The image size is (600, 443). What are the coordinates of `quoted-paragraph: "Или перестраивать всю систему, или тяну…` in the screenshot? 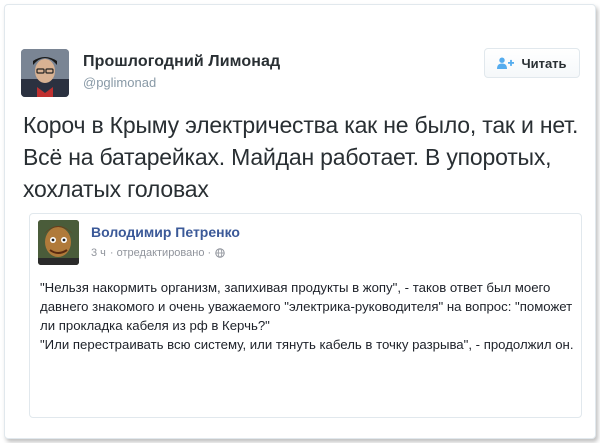 It's located at (307, 344).